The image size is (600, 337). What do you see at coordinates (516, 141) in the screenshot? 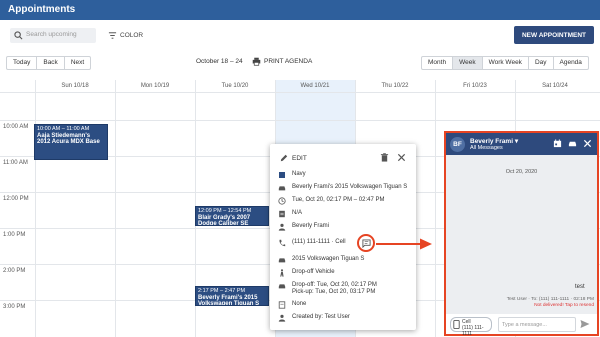
I see `chevron-down-icon: ▾` at bounding box center [516, 141].